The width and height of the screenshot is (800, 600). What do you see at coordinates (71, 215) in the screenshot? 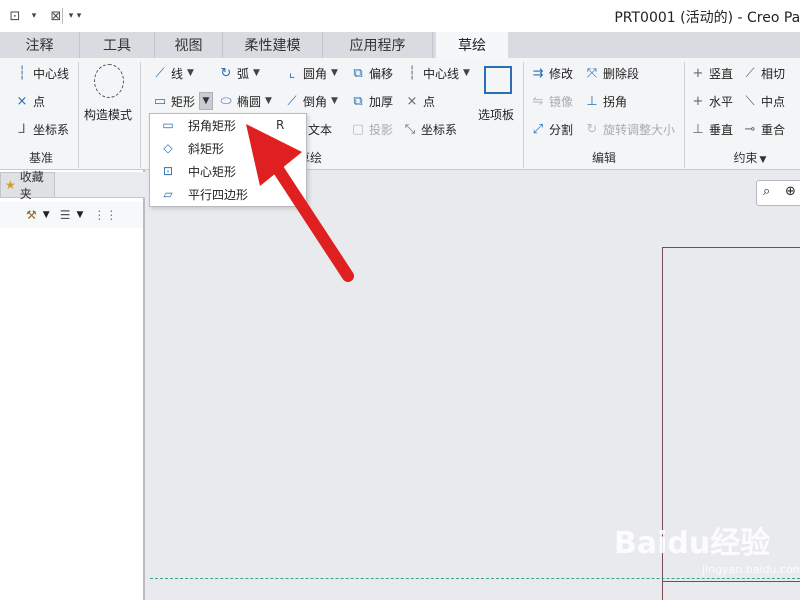
I see `panel-toolbar: ⚒ ▼ ☰ ▼ ⋮⋮` at bounding box center [71, 215].